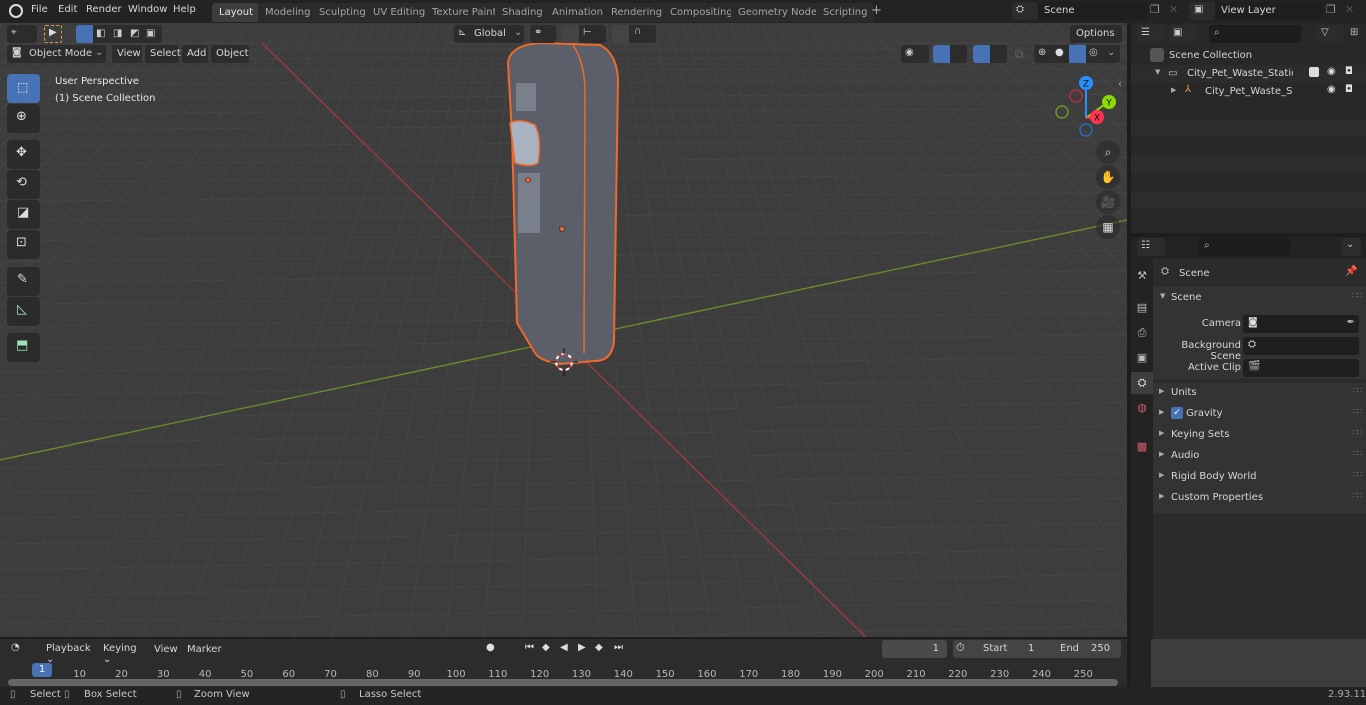  Describe the element at coordinates (563, 682) in the screenshot. I see `timeline-scrollbar` at that location.